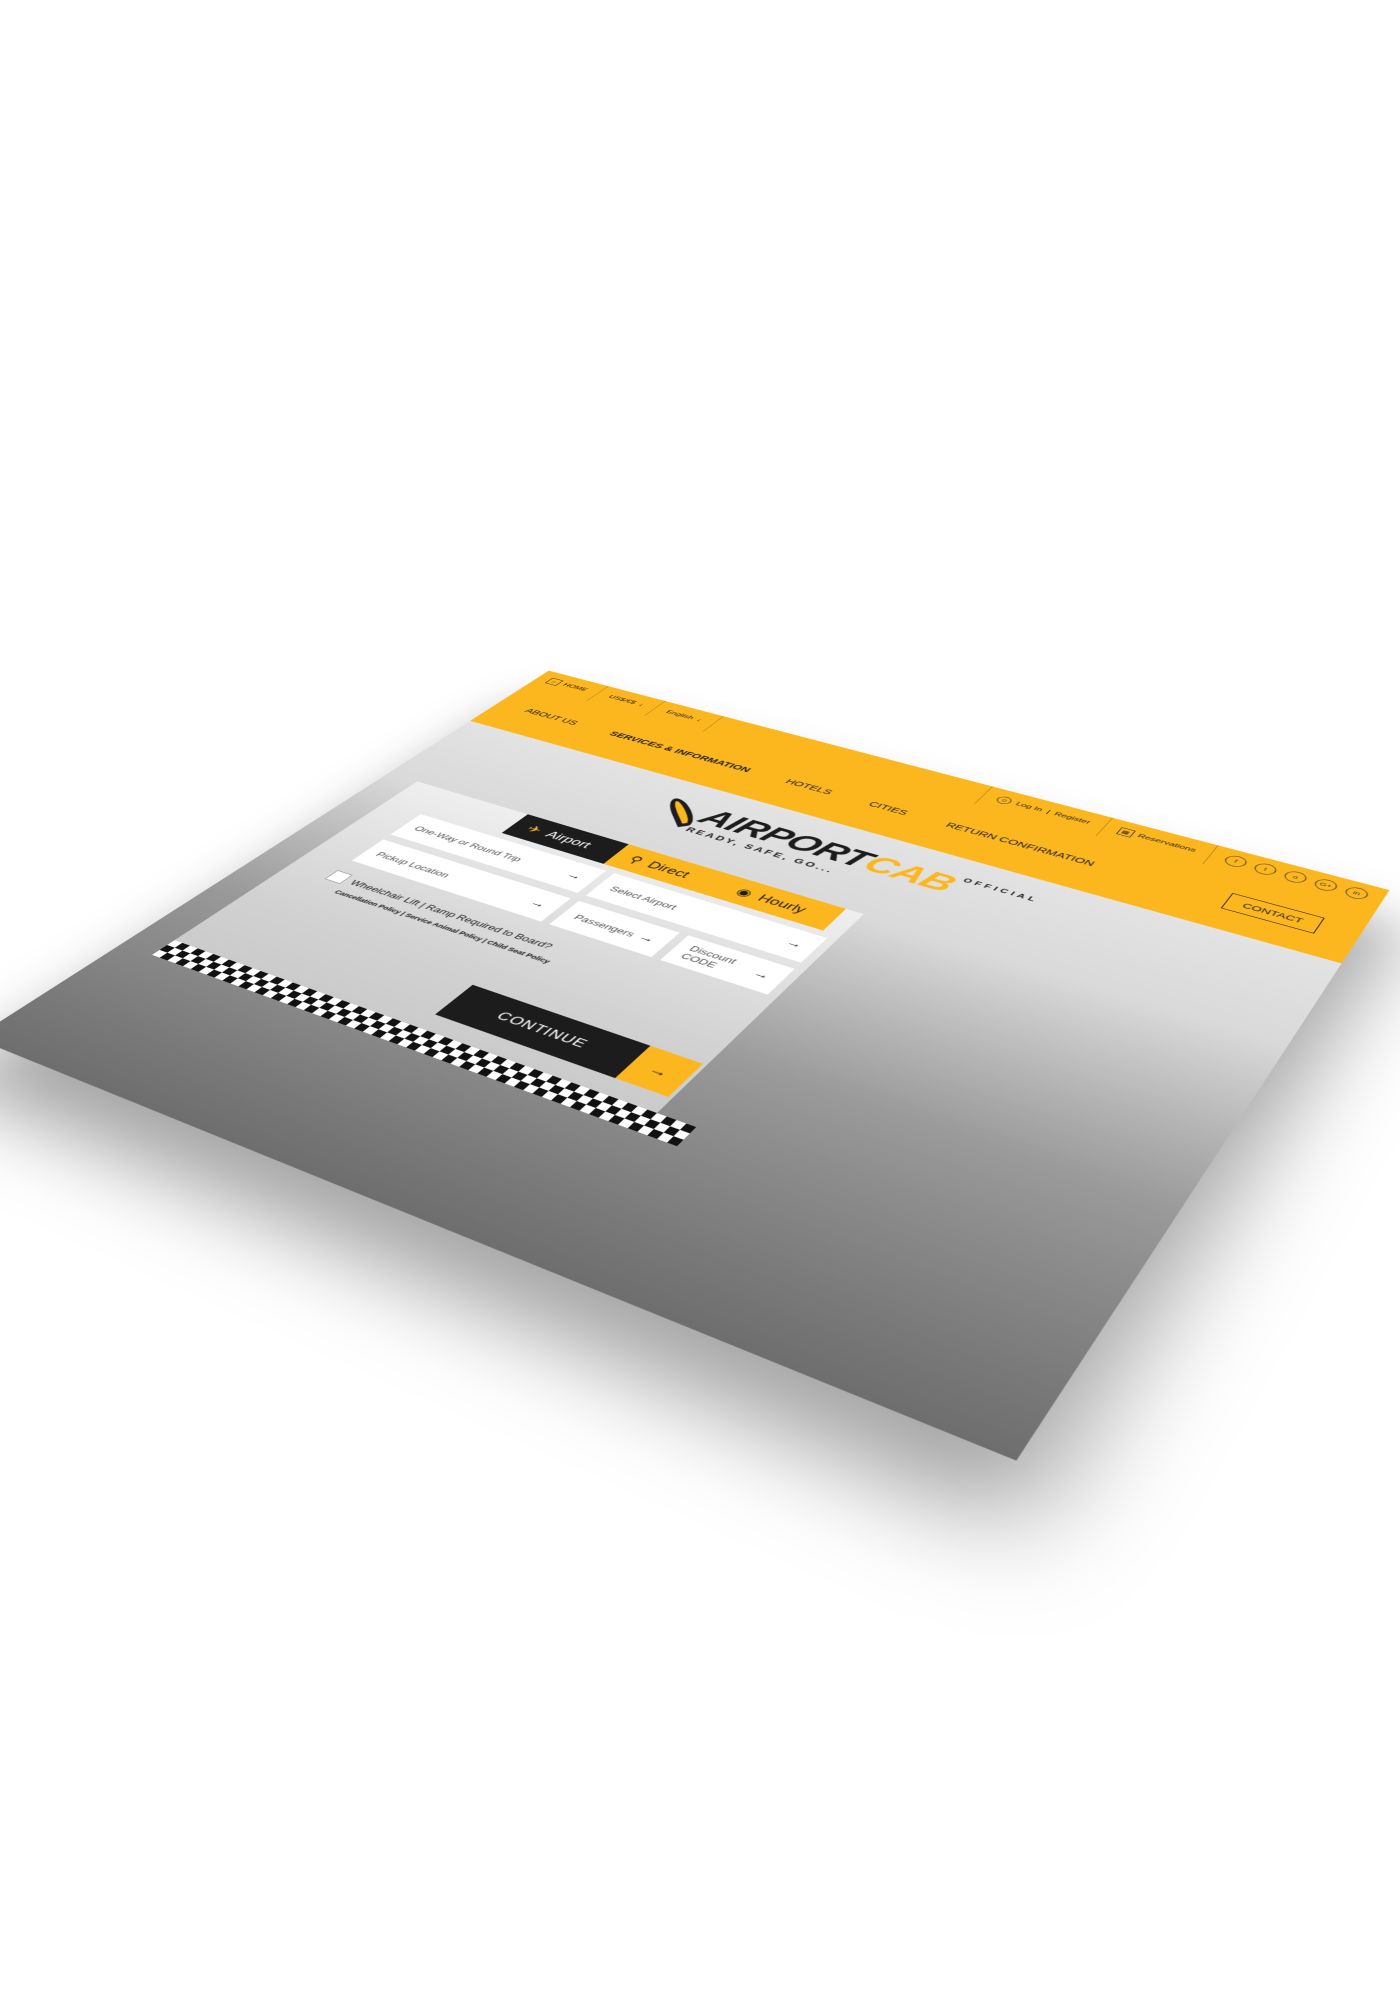  I want to click on pickup-label: Pickup Location, so click(413, 864).